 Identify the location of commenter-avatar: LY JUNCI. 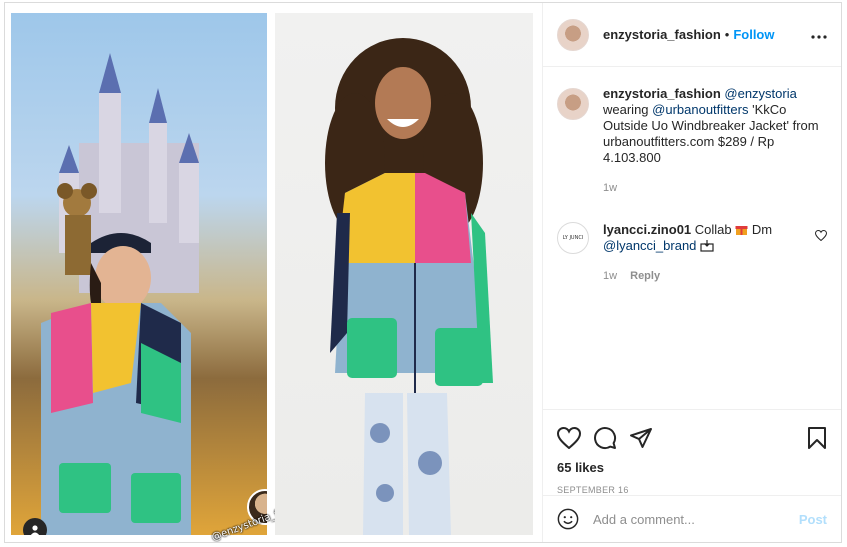
(573, 238).